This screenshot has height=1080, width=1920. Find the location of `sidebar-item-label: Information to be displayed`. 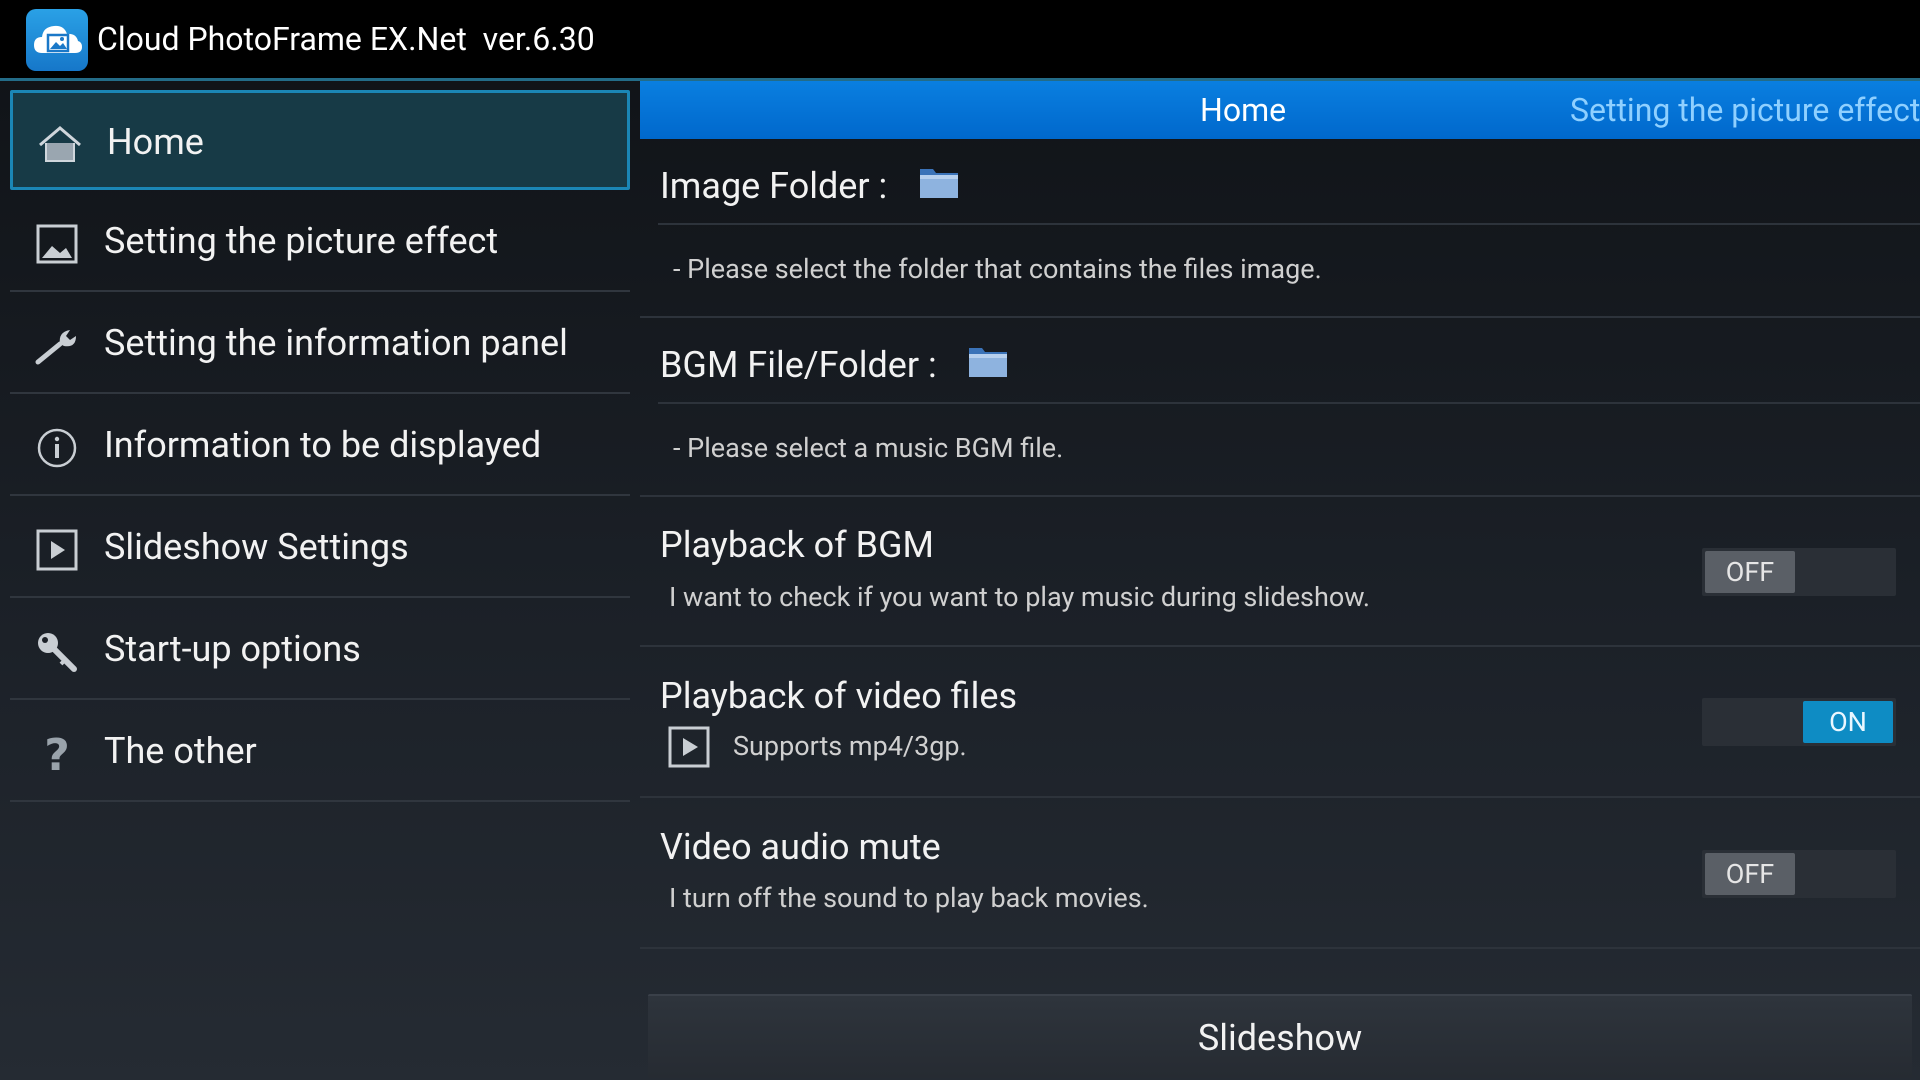

sidebar-item-label: Information to be displayed is located at coordinates (323, 445).